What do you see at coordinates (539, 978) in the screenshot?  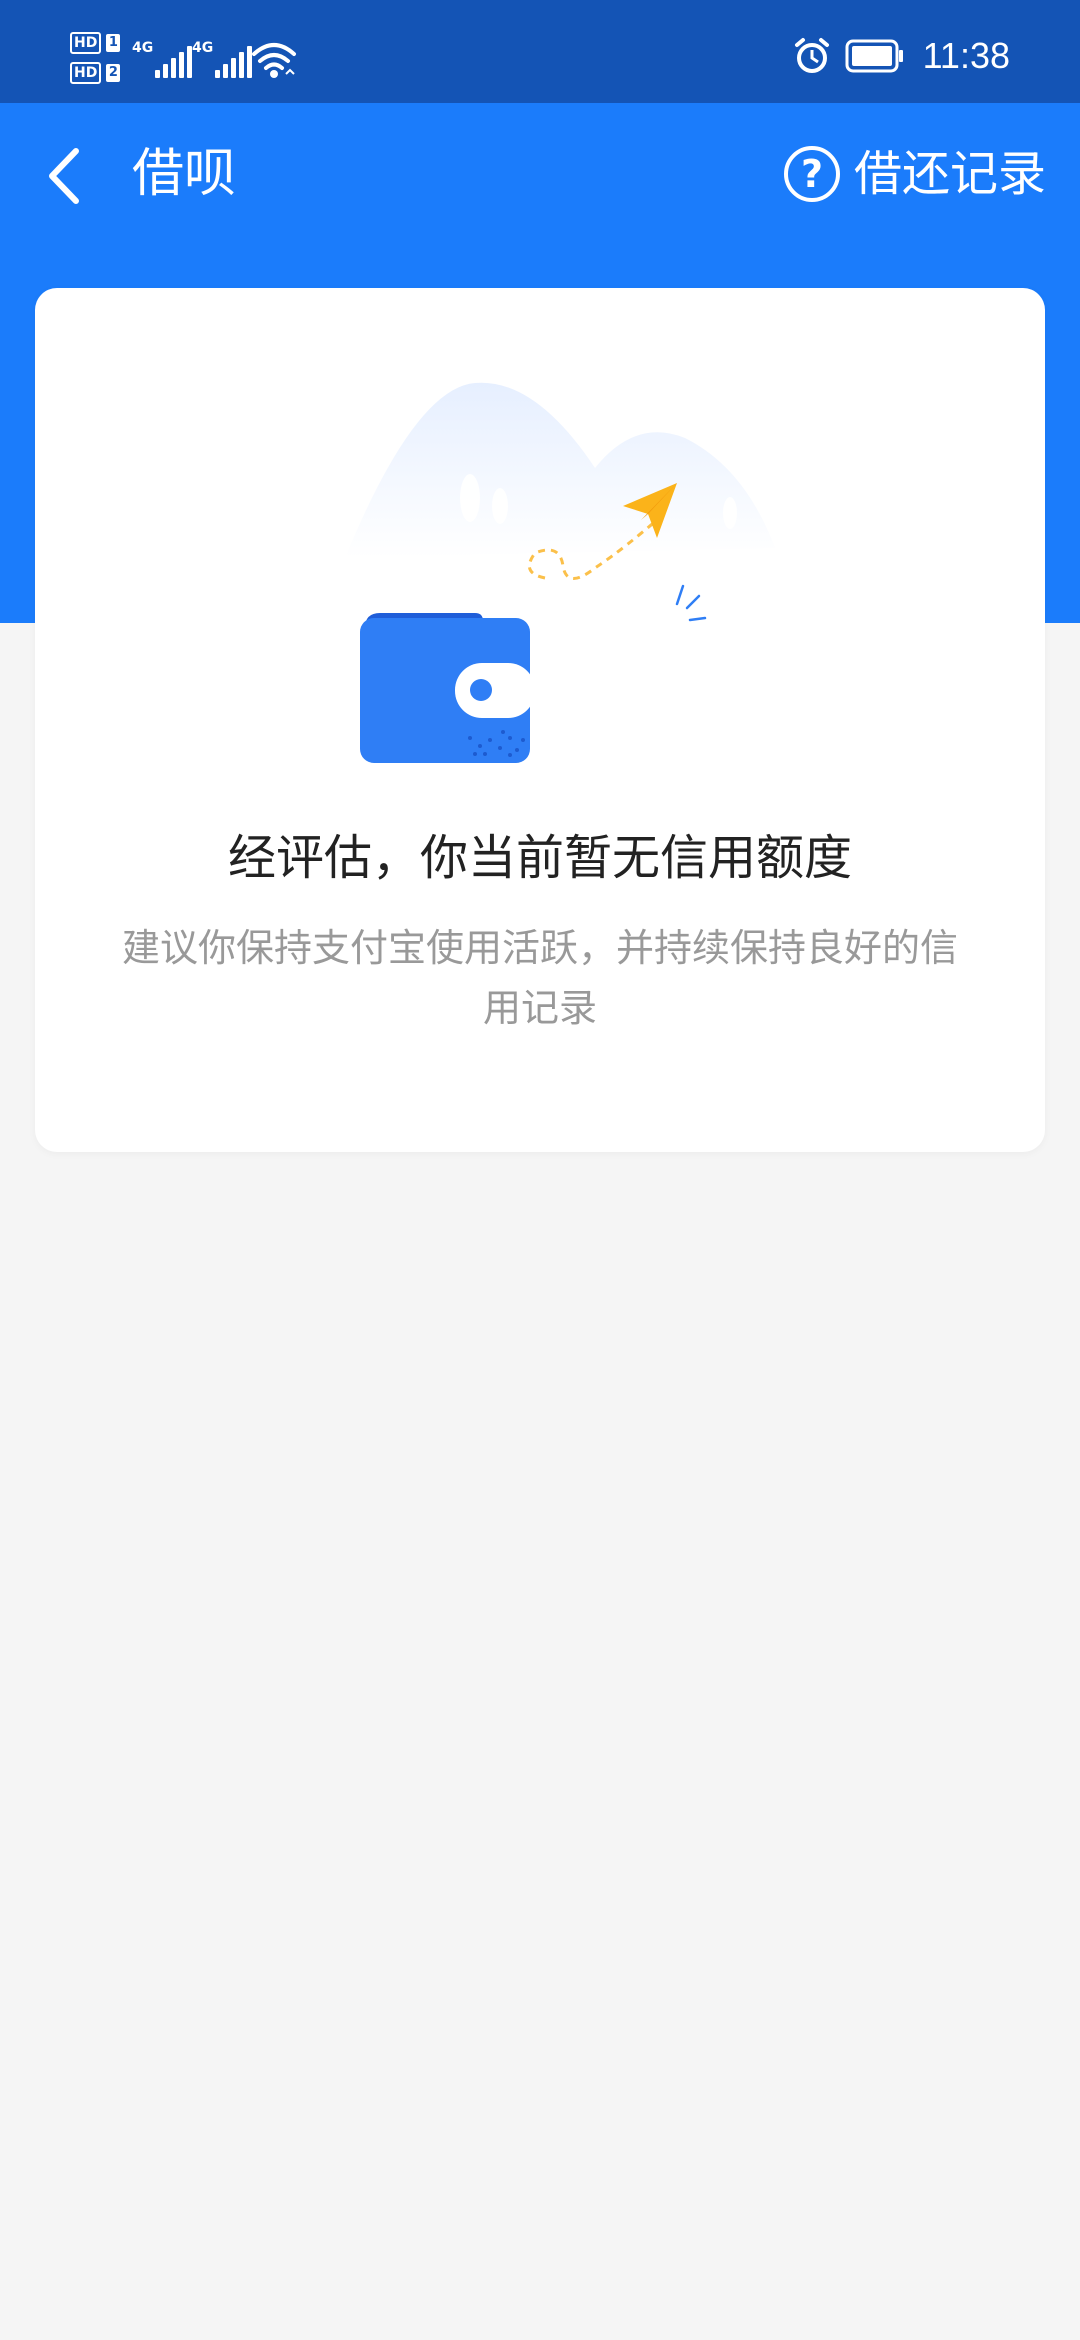 I see `empty-state-description: 建议你保持支付宝使用活跃，并持续保持良好的信用记录` at bounding box center [539, 978].